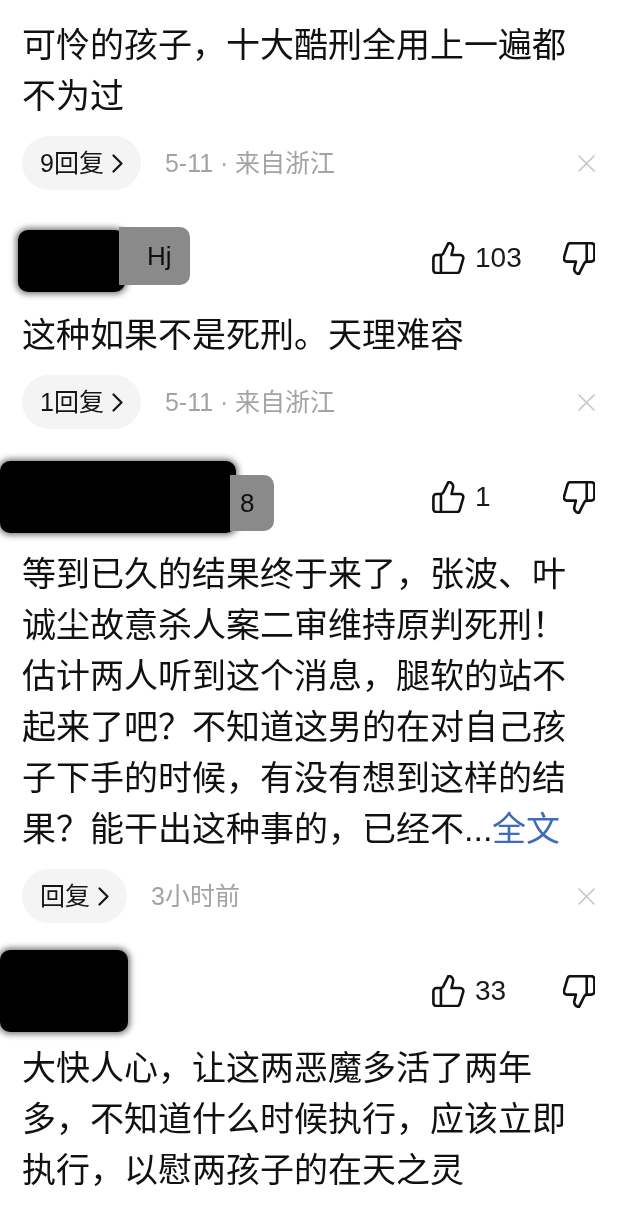 The image size is (640, 1209). What do you see at coordinates (294, 1119) in the screenshot?
I see `comment-text: 大快人心，让这两恶魔多活了两年多，不知道什么时候执行，应该立即执行，以慰两孩子的在天之灵` at bounding box center [294, 1119].